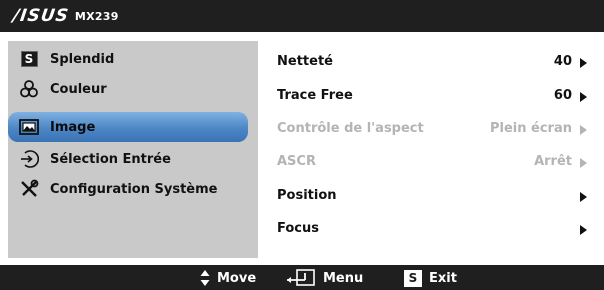 This screenshot has height=290, width=604. Describe the element at coordinates (78, 89) in the screenshot. I see `menu-item-label: Couleur` at that location.